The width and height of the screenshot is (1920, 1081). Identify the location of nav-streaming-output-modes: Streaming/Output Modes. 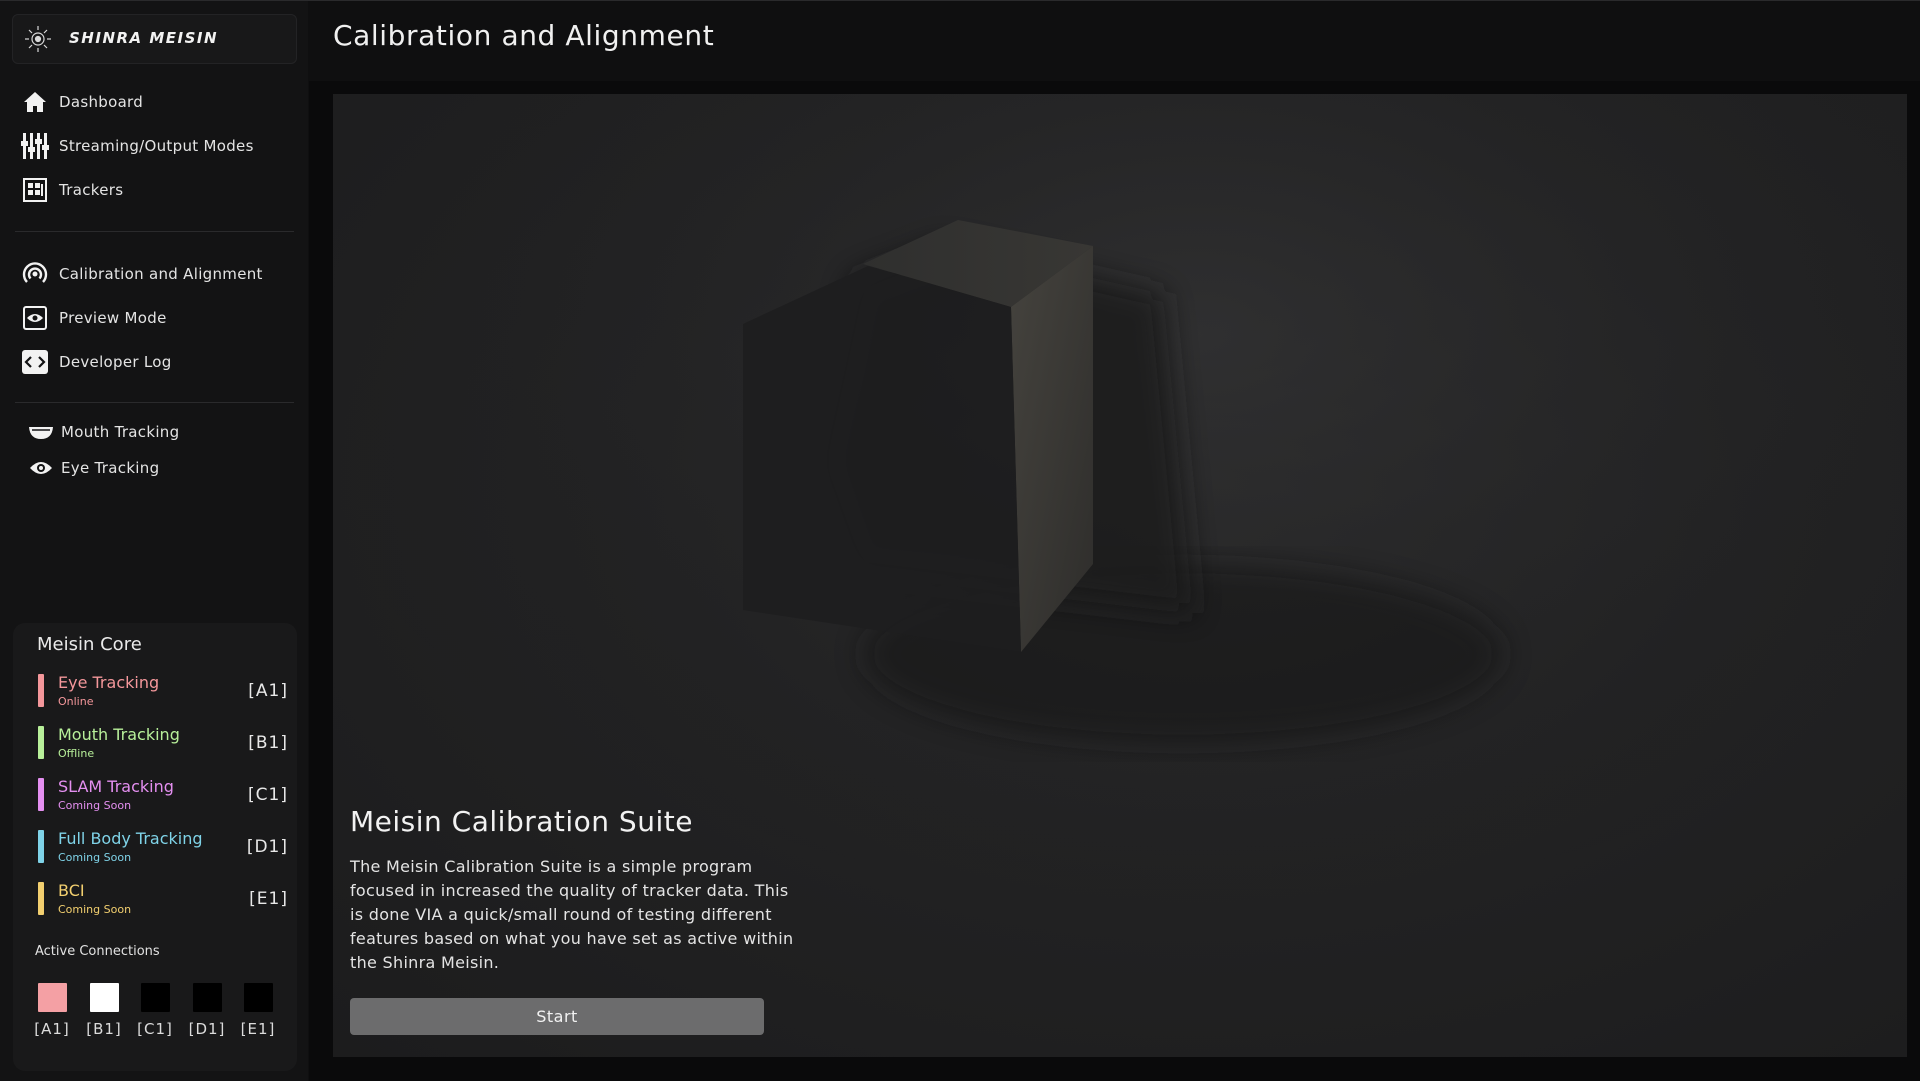
(137, 146).